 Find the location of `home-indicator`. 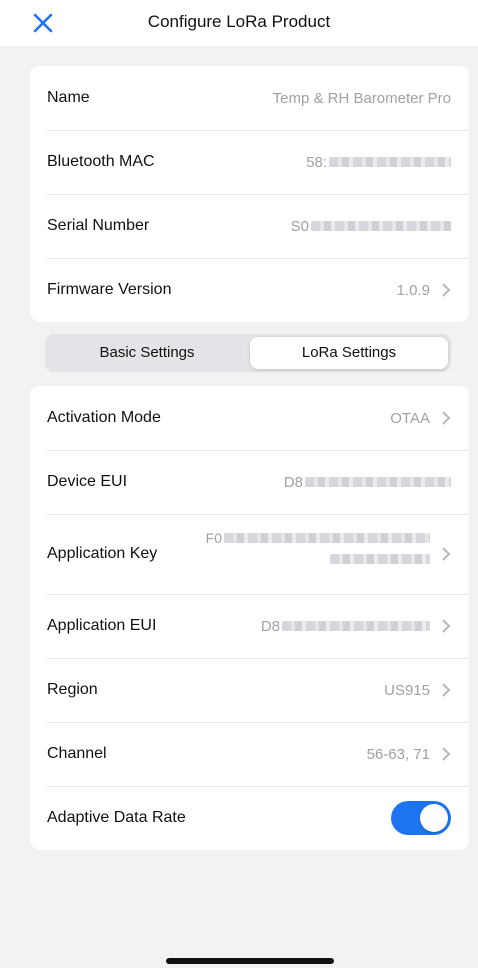

home-indicator is located at coordinates (250, 961).